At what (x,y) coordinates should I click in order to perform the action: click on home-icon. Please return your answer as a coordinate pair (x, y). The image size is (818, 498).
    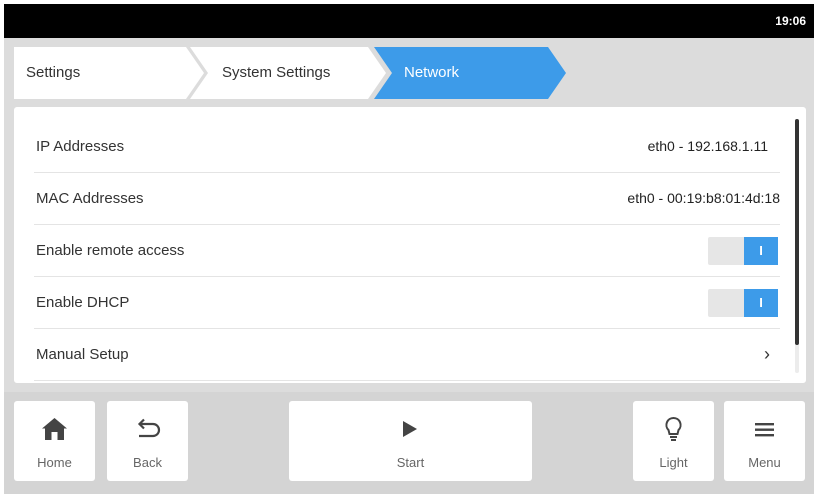
    Looking at the image, I should click on (54, 429).